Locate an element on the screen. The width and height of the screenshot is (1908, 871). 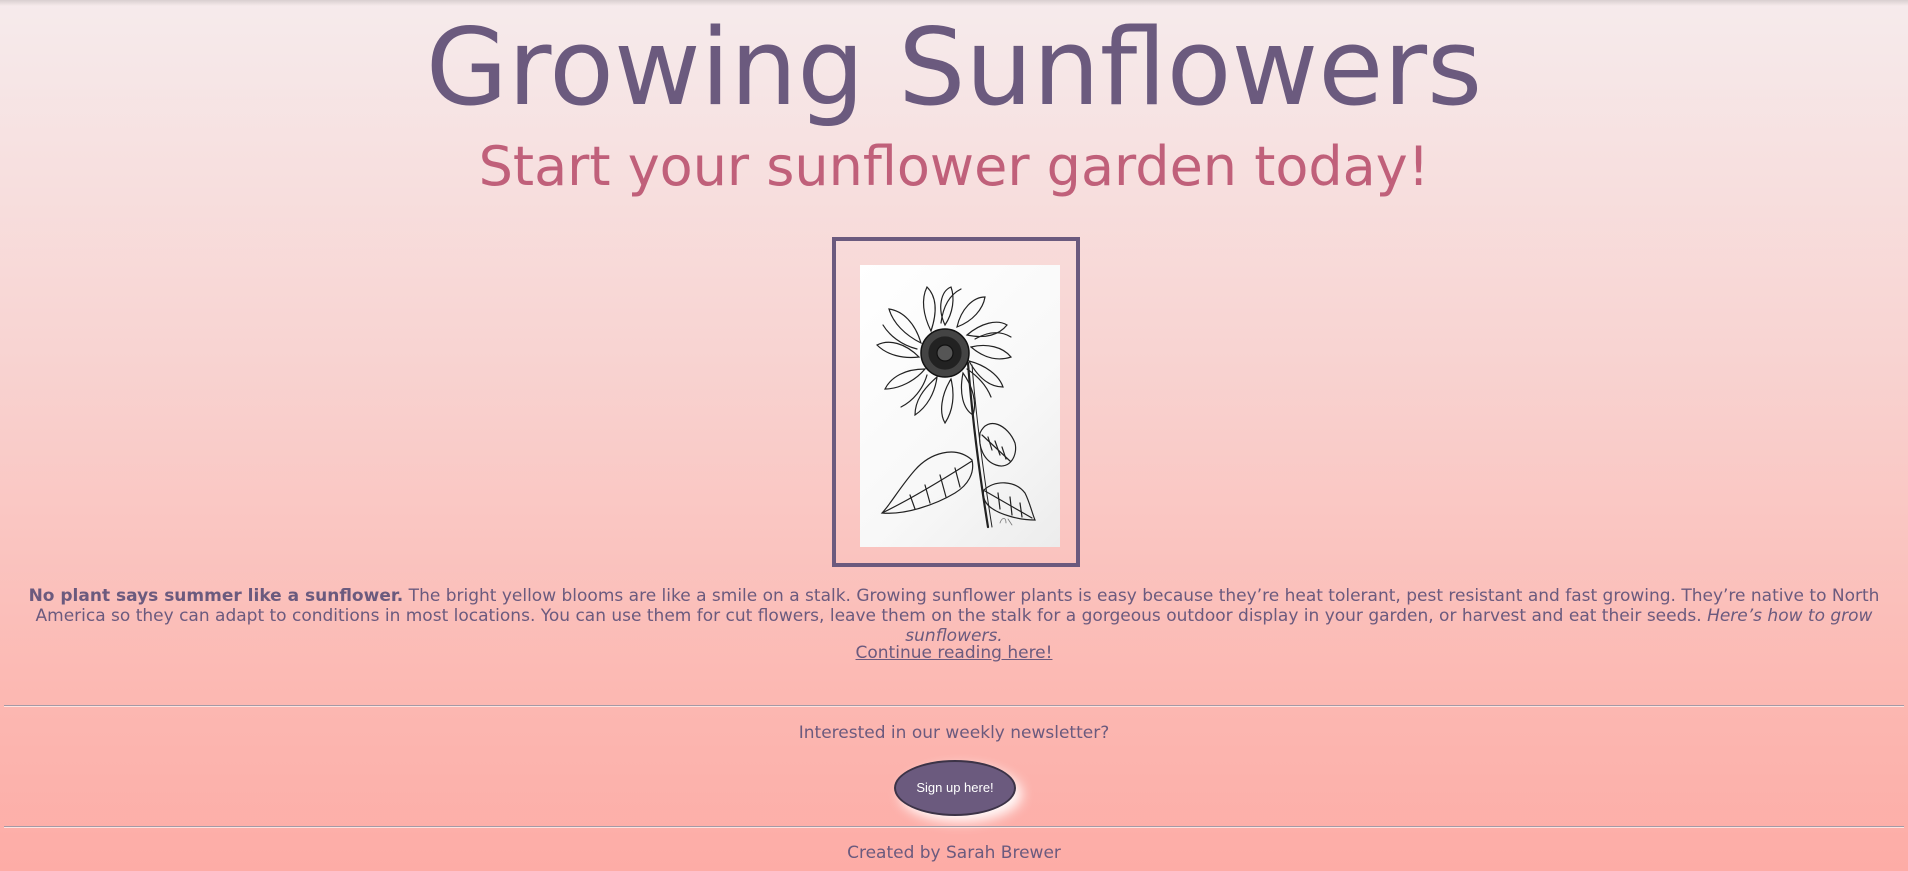
continue-container: Continue reading here! is located at coordinates (954, 653).